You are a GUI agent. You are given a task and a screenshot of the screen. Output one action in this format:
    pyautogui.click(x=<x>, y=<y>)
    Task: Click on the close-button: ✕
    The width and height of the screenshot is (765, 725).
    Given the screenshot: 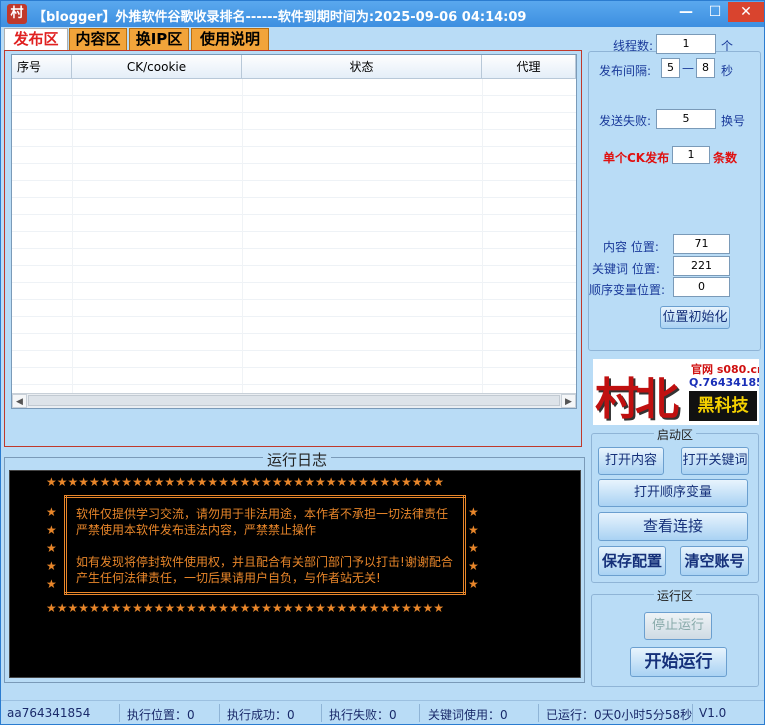 What is the action you would take?
    pyautogui.click(x=746, y=12)
    